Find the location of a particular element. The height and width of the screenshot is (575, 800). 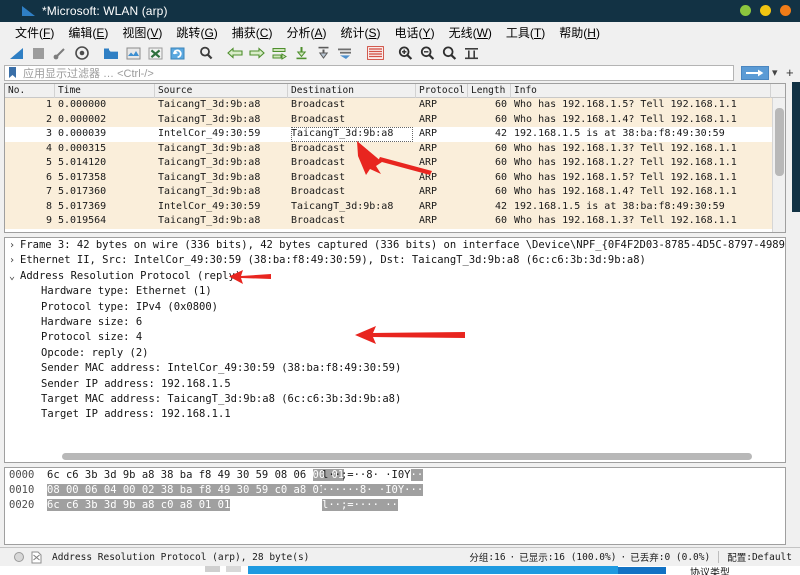

menu-item-h: 帮助(H) is located at coordinates (579, 32).